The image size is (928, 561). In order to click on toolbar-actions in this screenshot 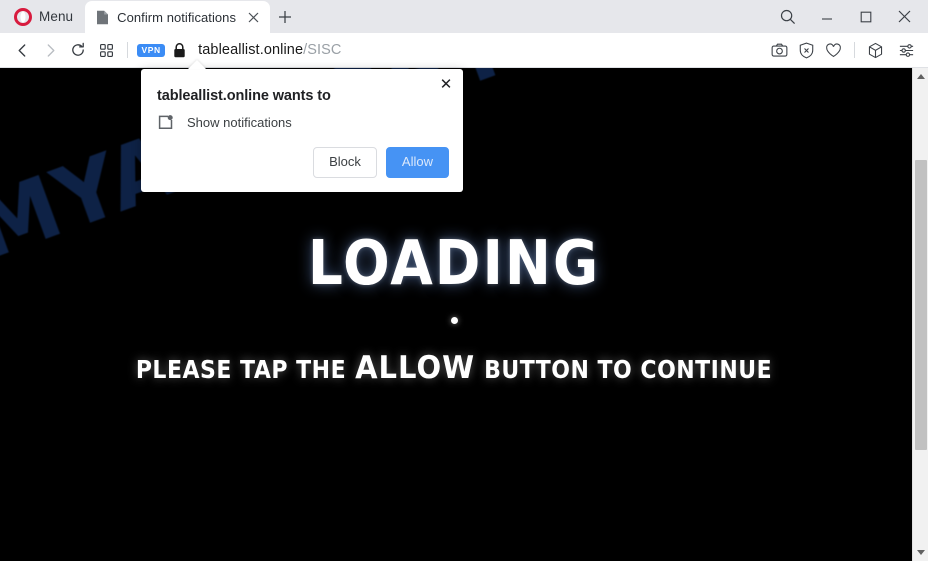, I will do `click(843, 50)`.